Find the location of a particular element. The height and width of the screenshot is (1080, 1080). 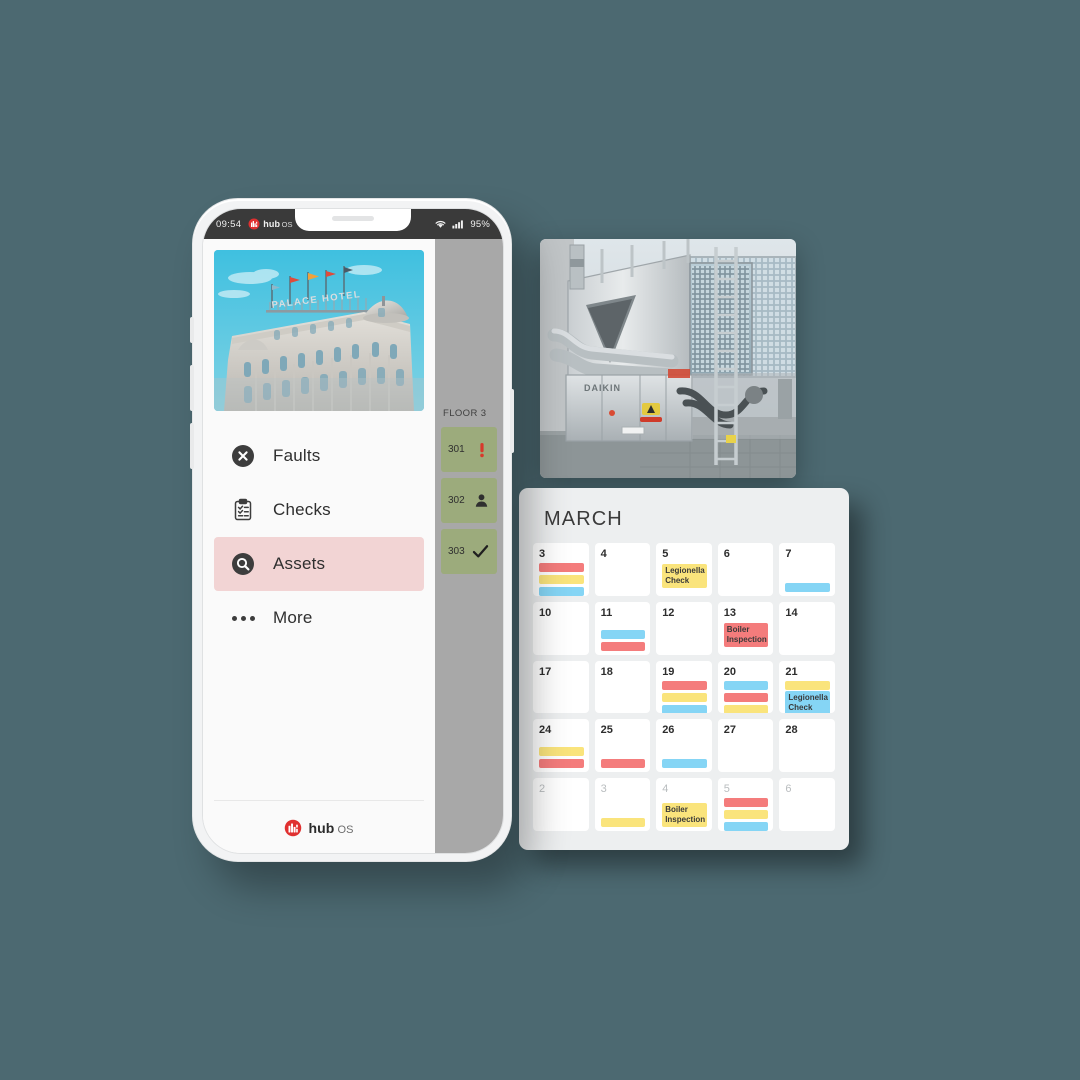

menu-item-checks: Checks is located at coordinates (319, 510).